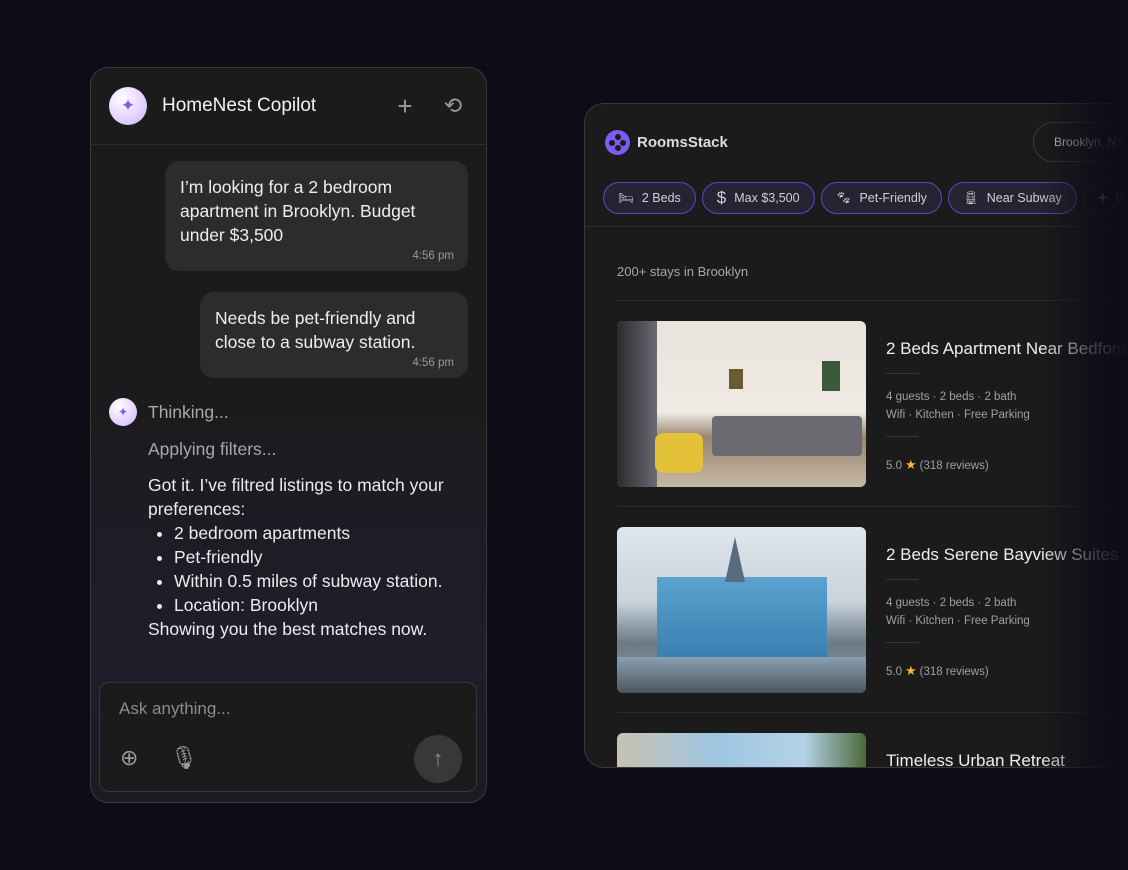 This screenshot has width=1128, height=870. What do you see at coordinates (975, 759) in the screenshot?
I see `listing-title: Timeless Urban Retreat` at bounding box center [975, 759].